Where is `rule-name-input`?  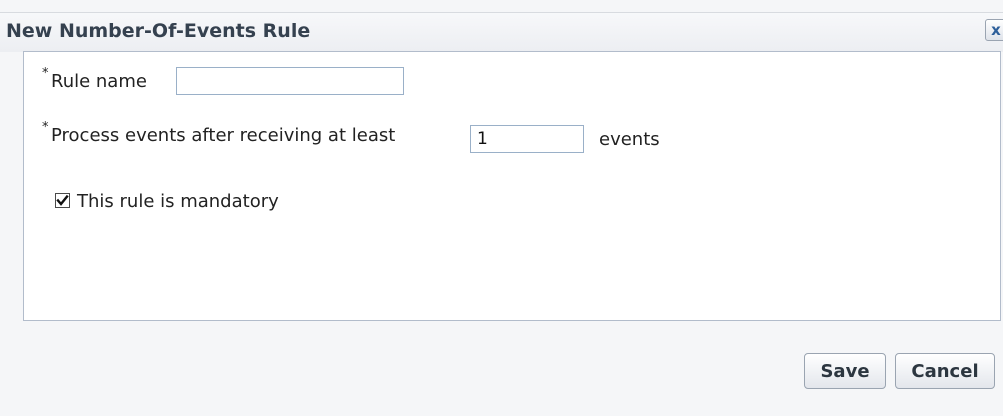 rule-name-input is located at coordinates (290, 81).